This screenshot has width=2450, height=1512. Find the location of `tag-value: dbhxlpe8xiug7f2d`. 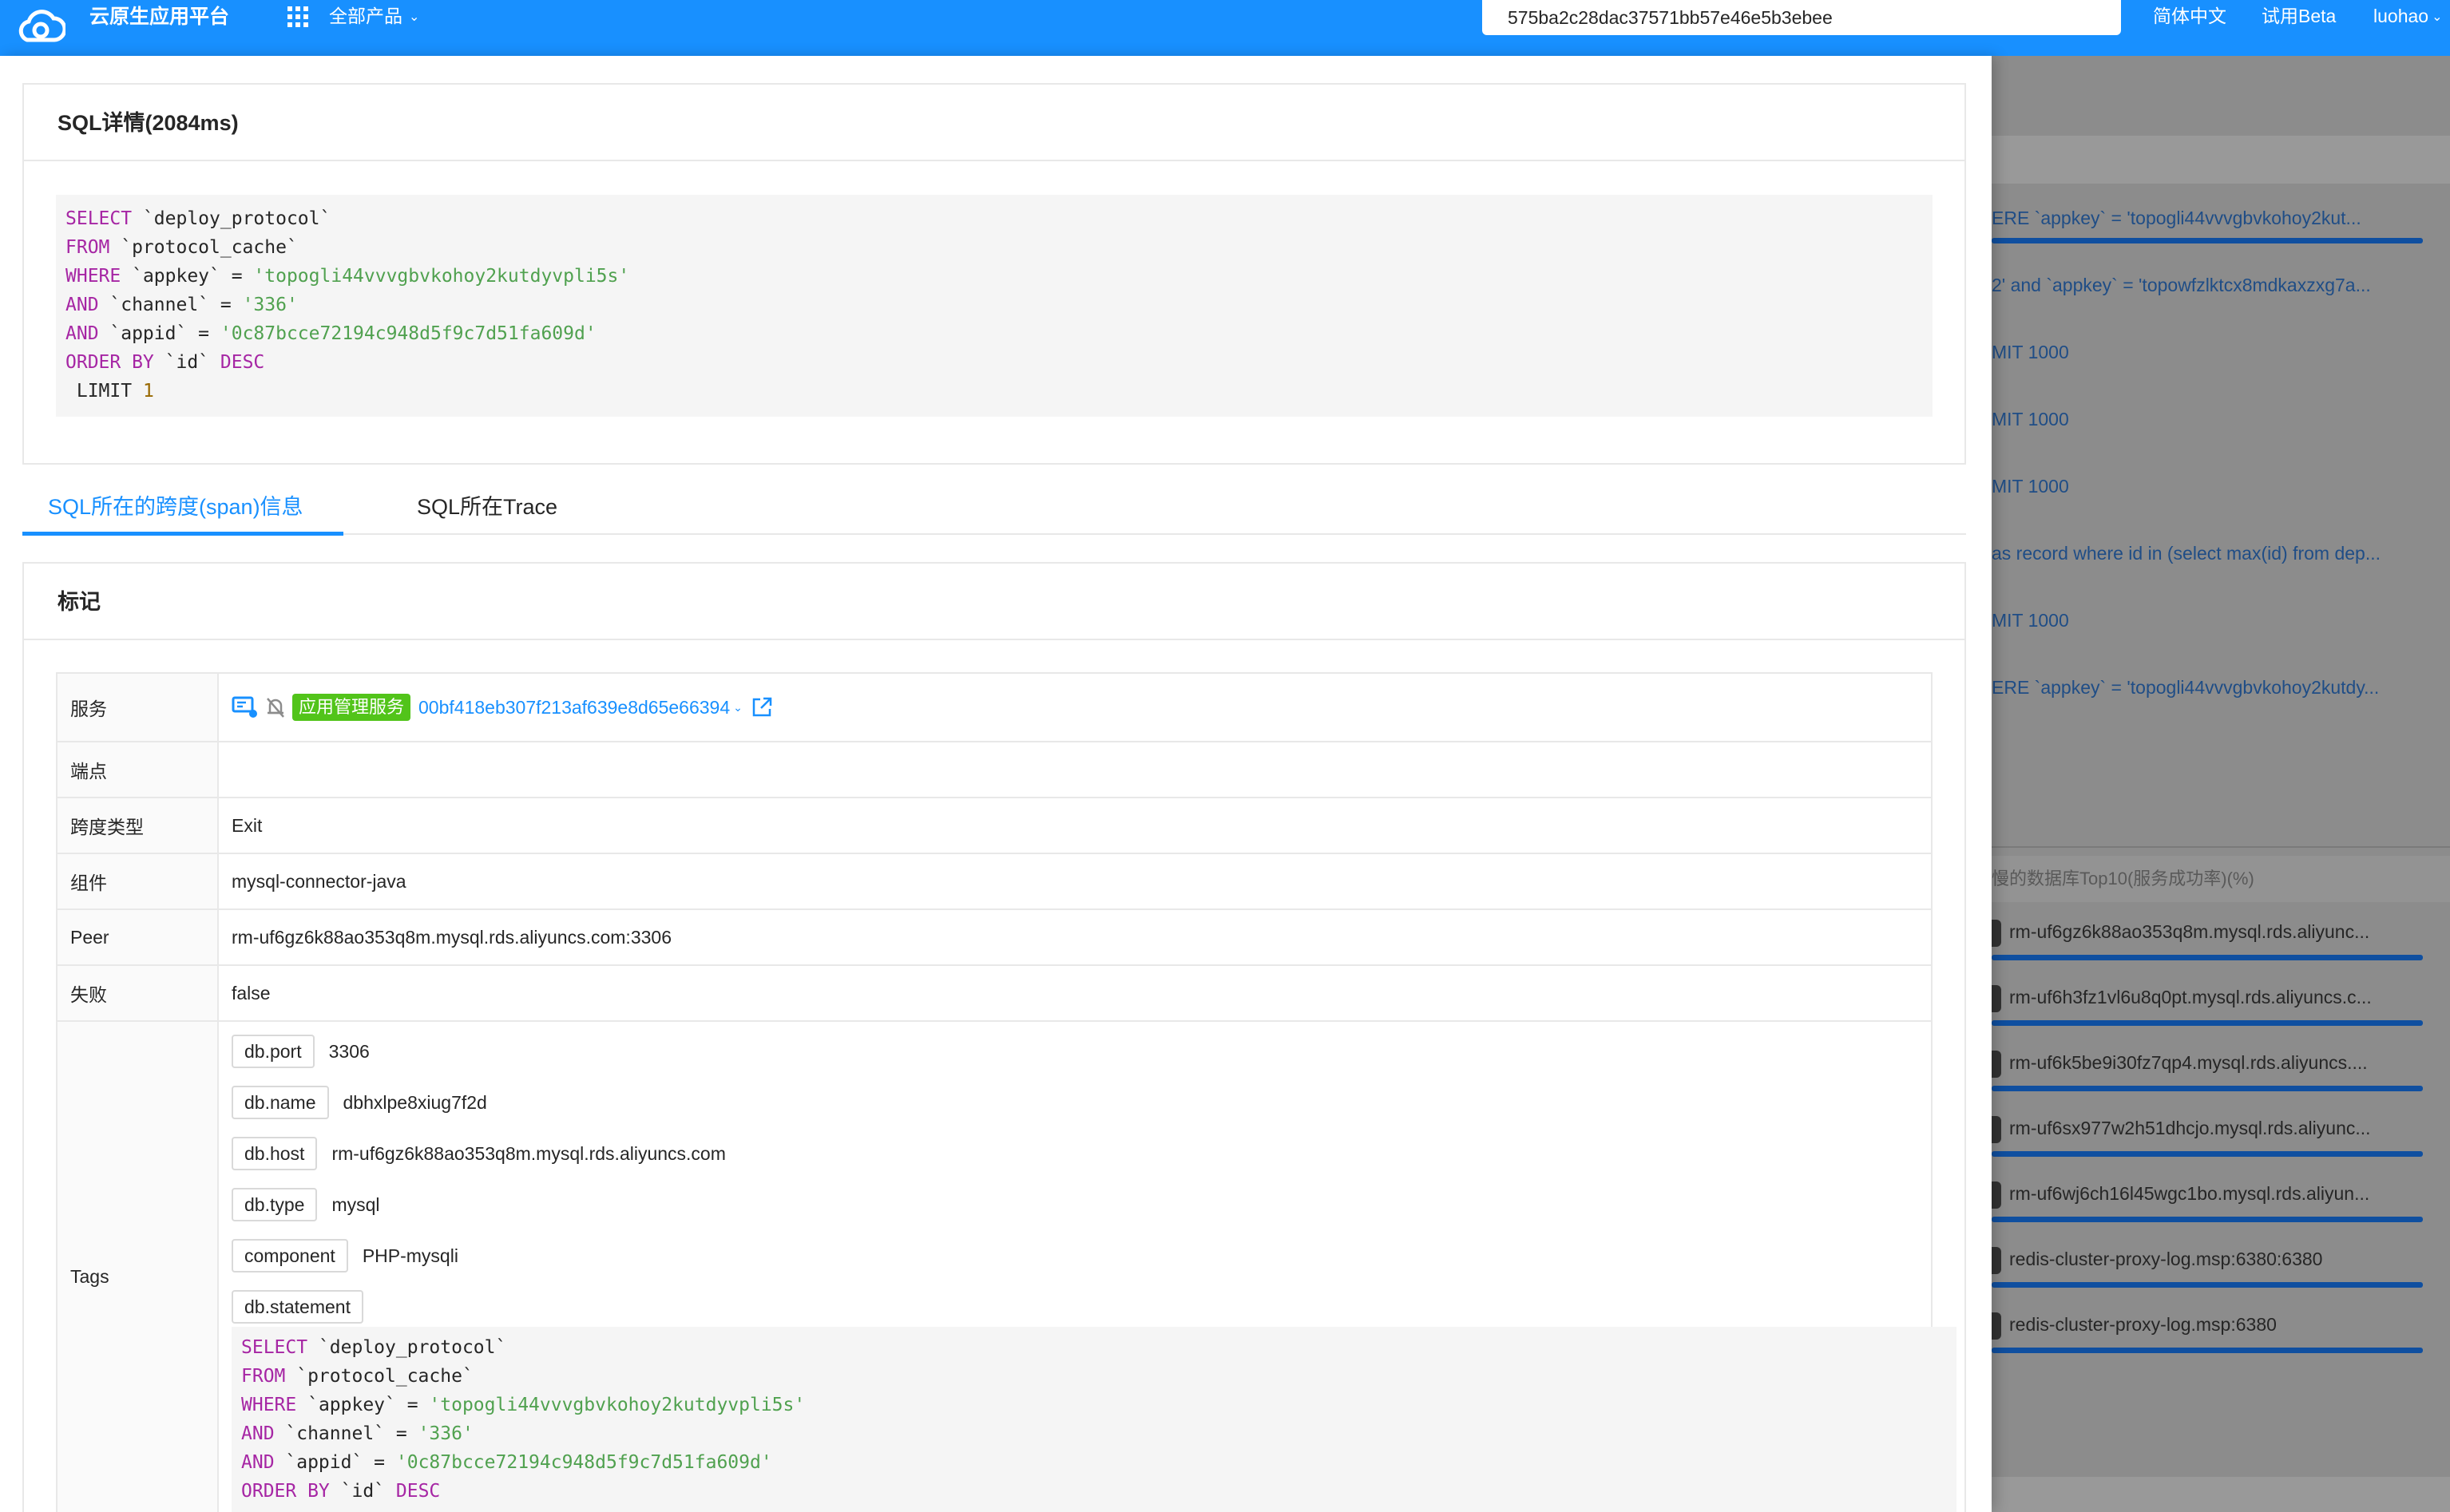

tag-value: dbhxlpe8xiug7f2d is located at coordinates (415, 1102).